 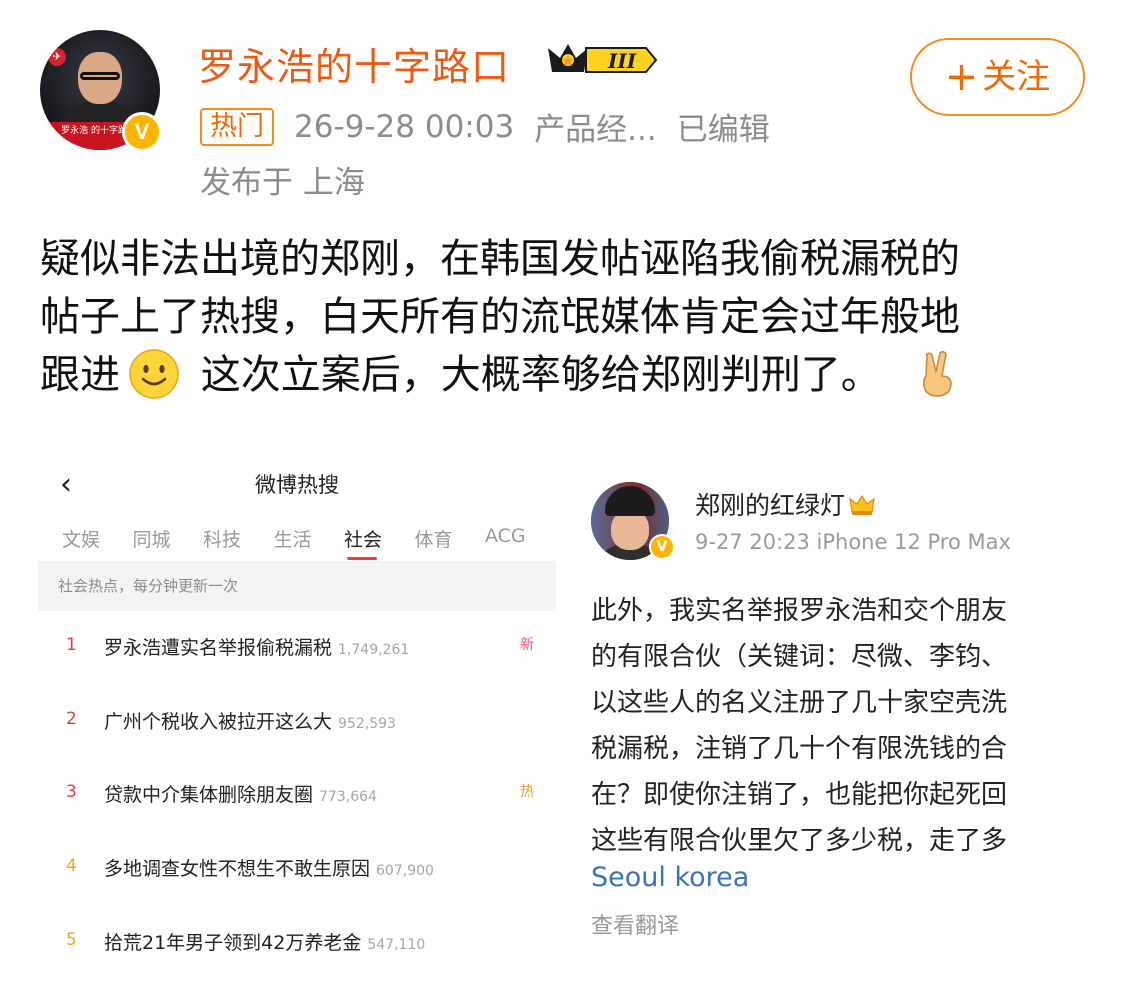 I want to click on hot-search-count: 547,110, so click(x=396, y=945).